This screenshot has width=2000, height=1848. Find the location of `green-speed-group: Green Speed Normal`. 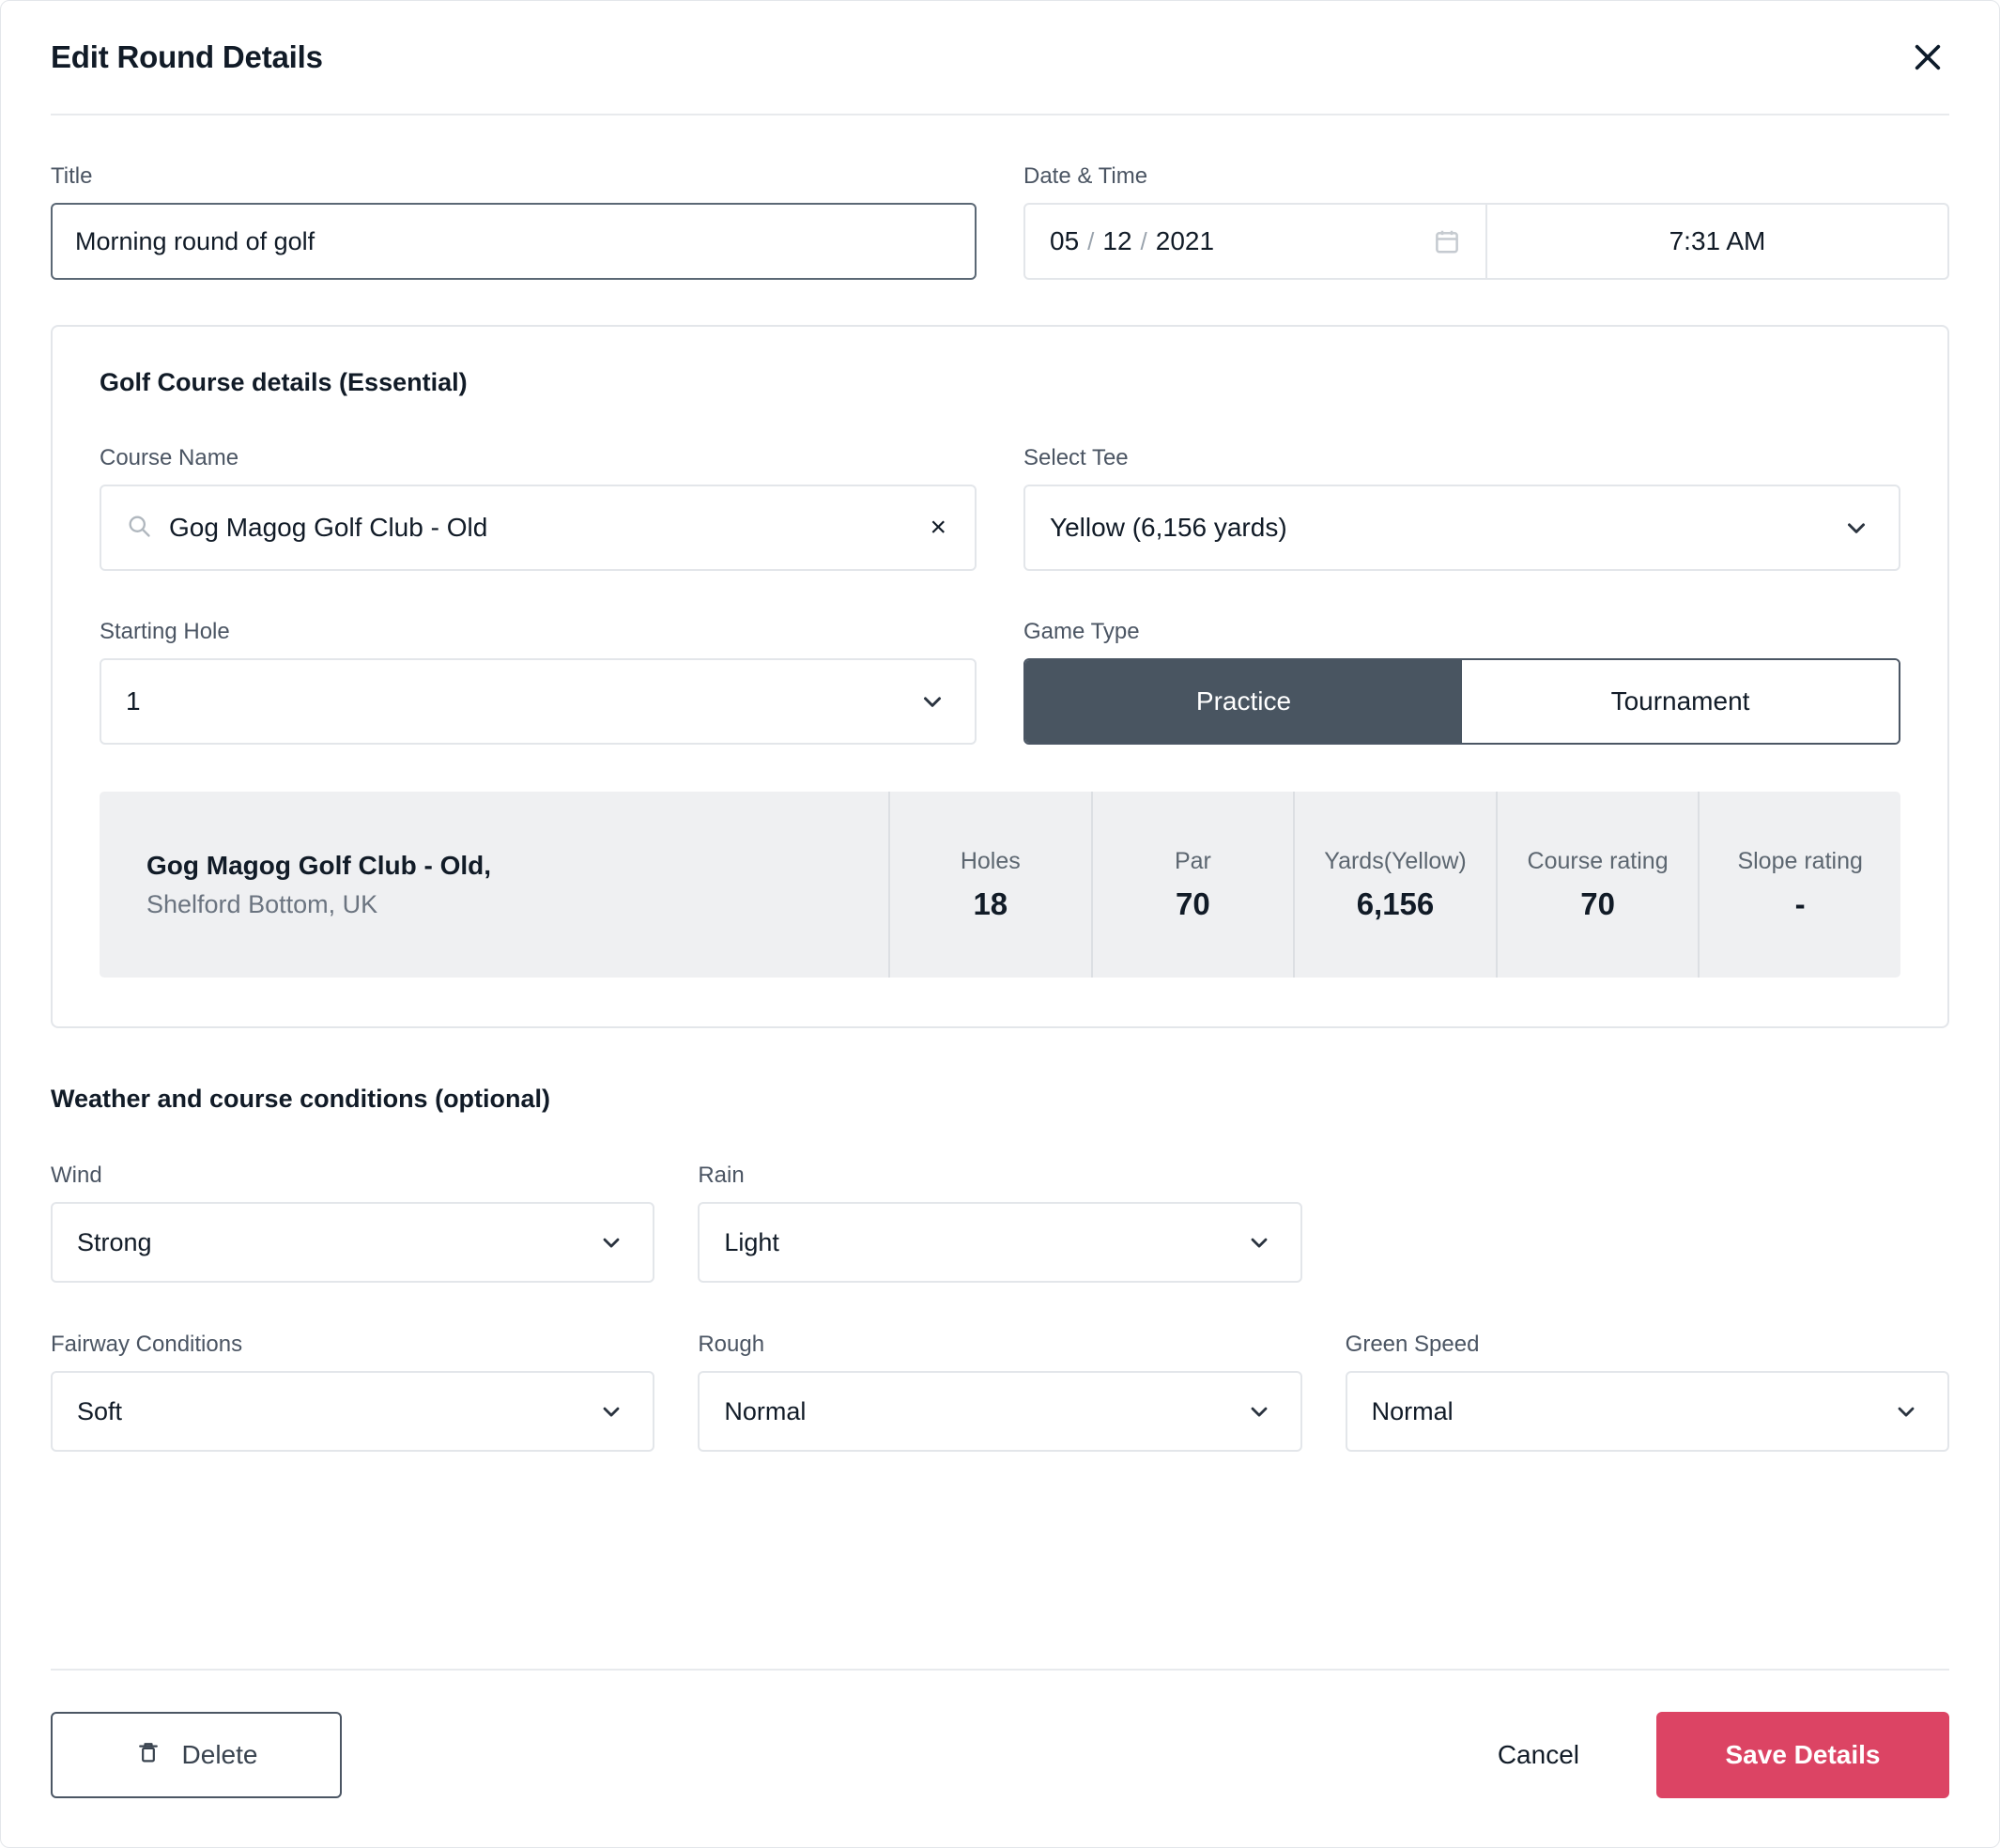

green-speed-group: Green Speed Normal is located at coordinates (1647, 1392).